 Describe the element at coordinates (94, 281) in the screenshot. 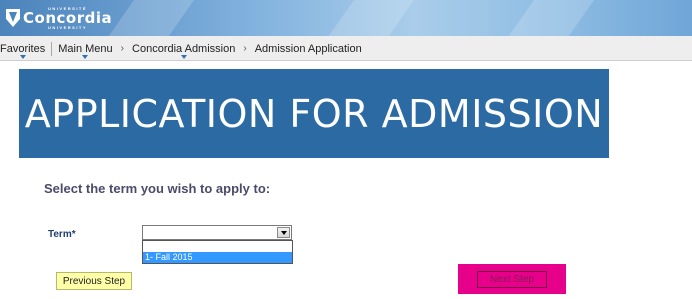

I see `previous-step-button: Previous Step` at that location.